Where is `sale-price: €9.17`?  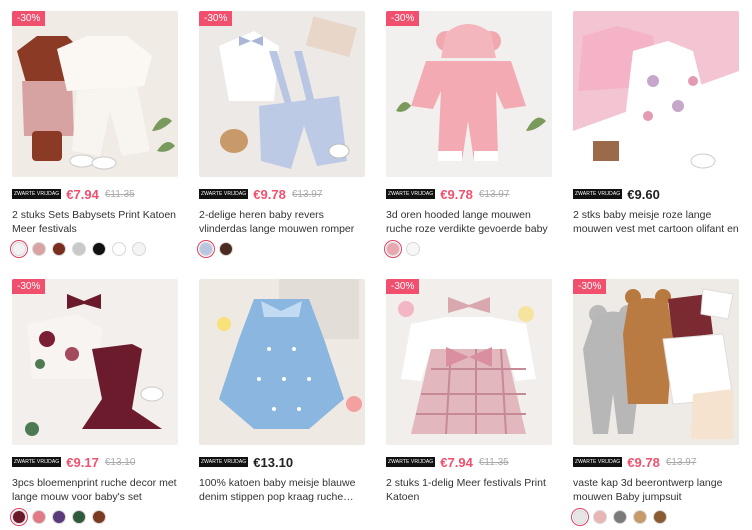 sale-price: €9.17 is located at coordinates (82, 462).